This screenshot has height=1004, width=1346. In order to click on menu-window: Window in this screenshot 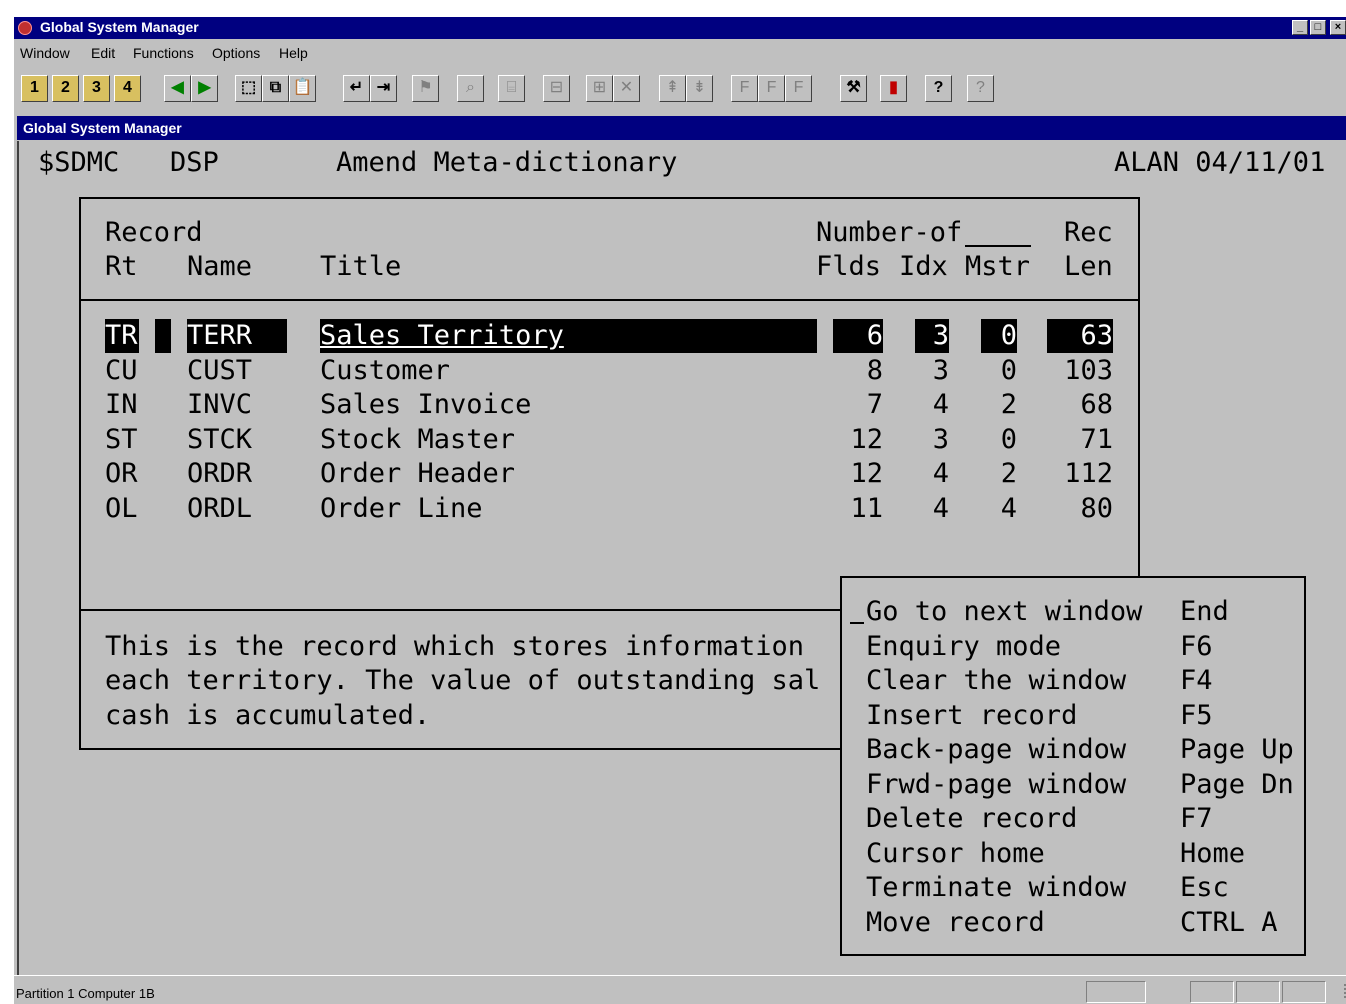, I will do `click(45, 53)`.